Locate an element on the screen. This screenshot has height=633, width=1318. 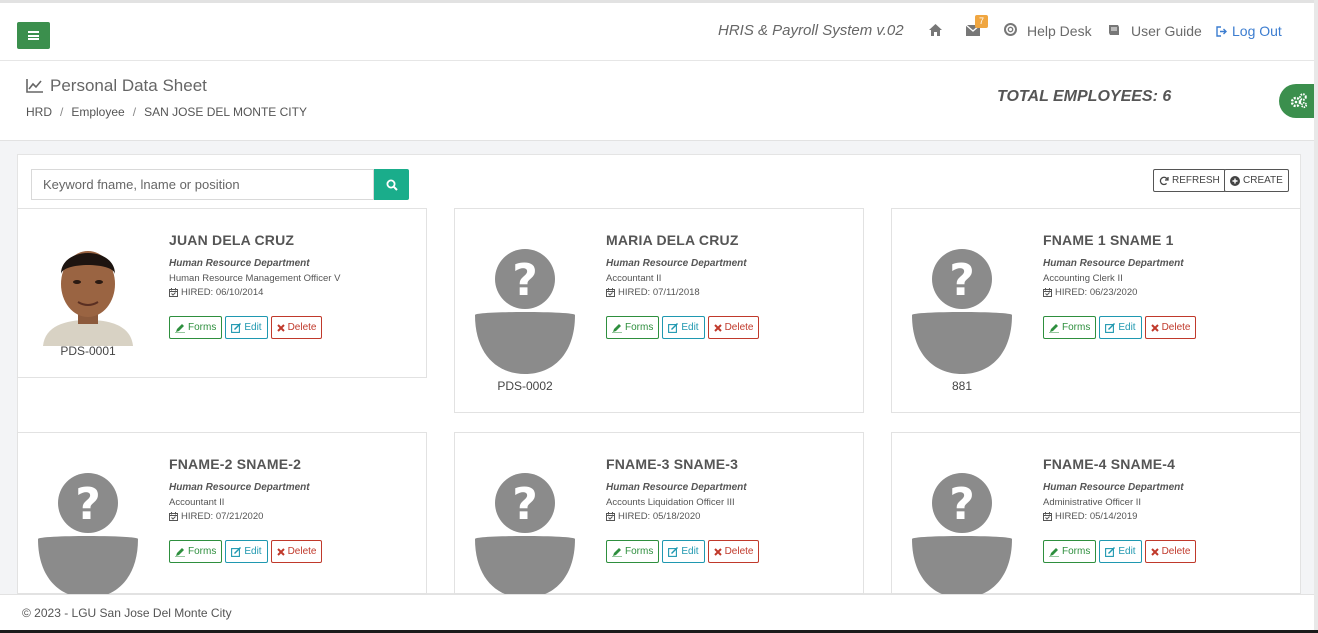
employee-name: MARIA DELA CRUZ is located at coordinates (672, 240).